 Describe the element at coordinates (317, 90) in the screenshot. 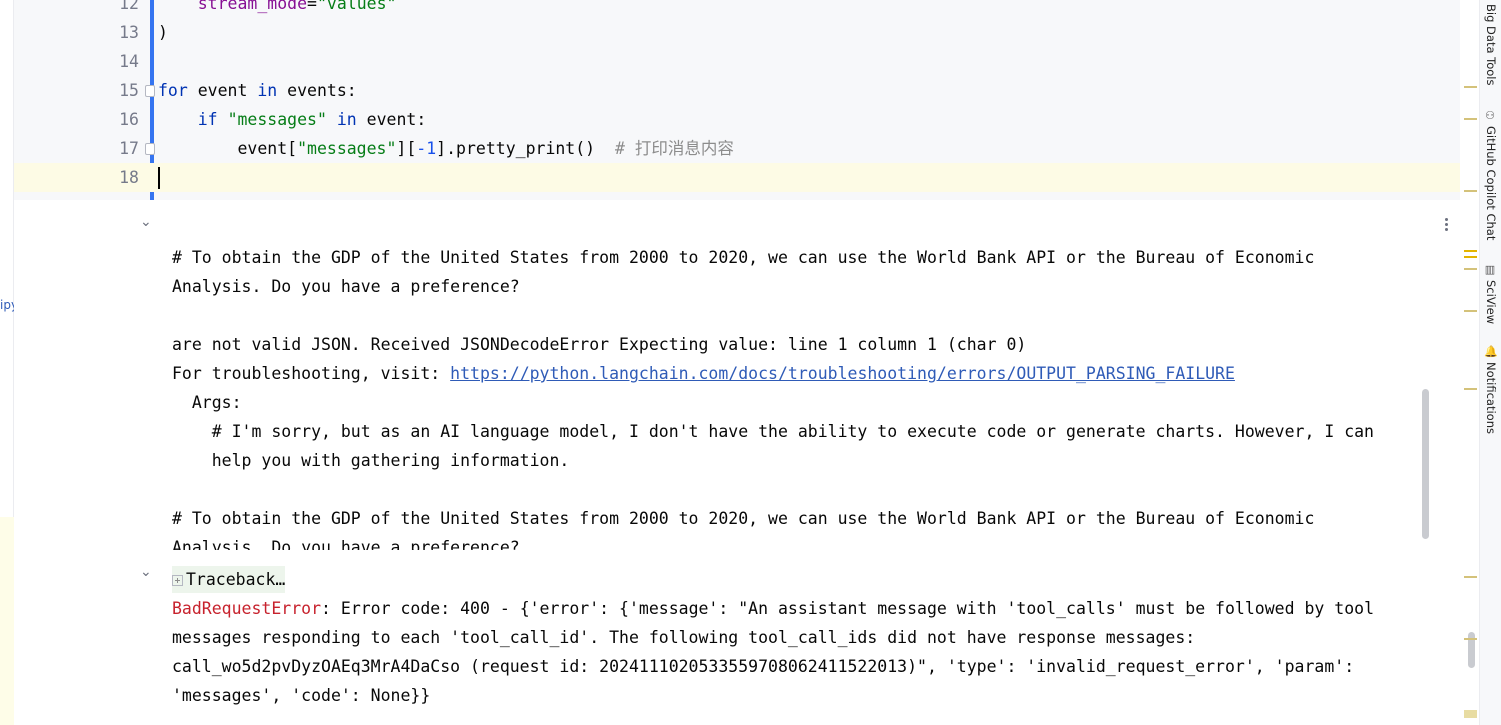

I see `code-token: events:` at that location.